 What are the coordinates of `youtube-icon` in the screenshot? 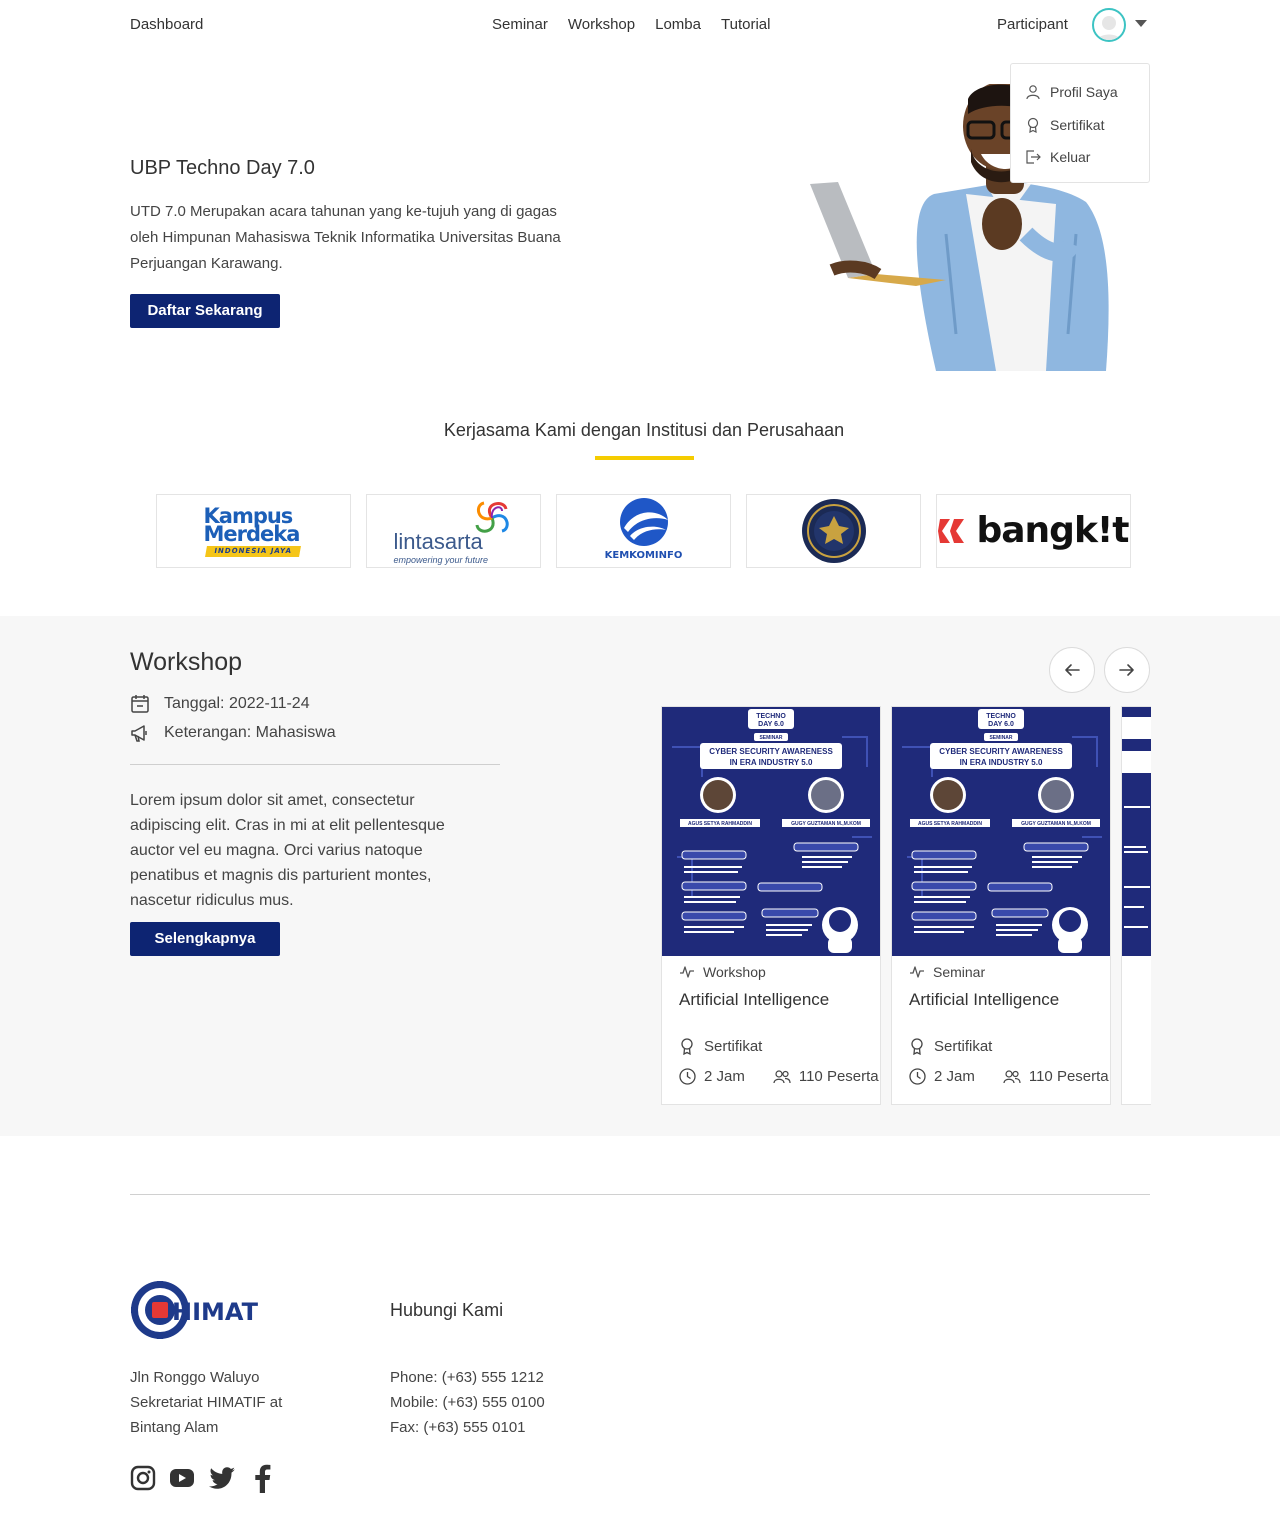 It's located at (182, 1478).